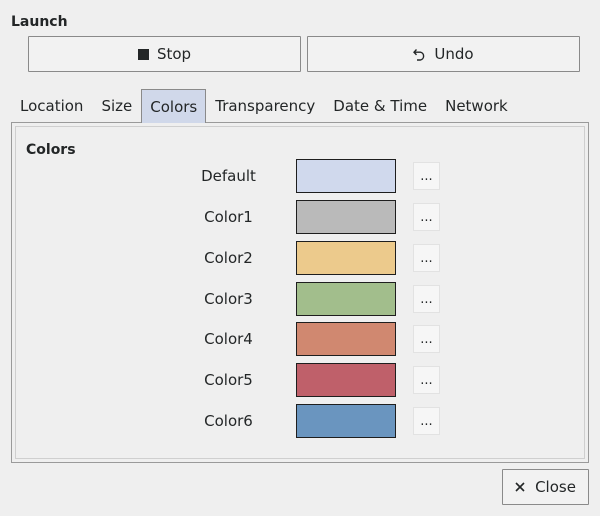 This screenshot has width=600, height=516. What do you see at coordinates (228, 299) in the screenshot?
I see `color-label: Color3` at bounding box center [228, 299].